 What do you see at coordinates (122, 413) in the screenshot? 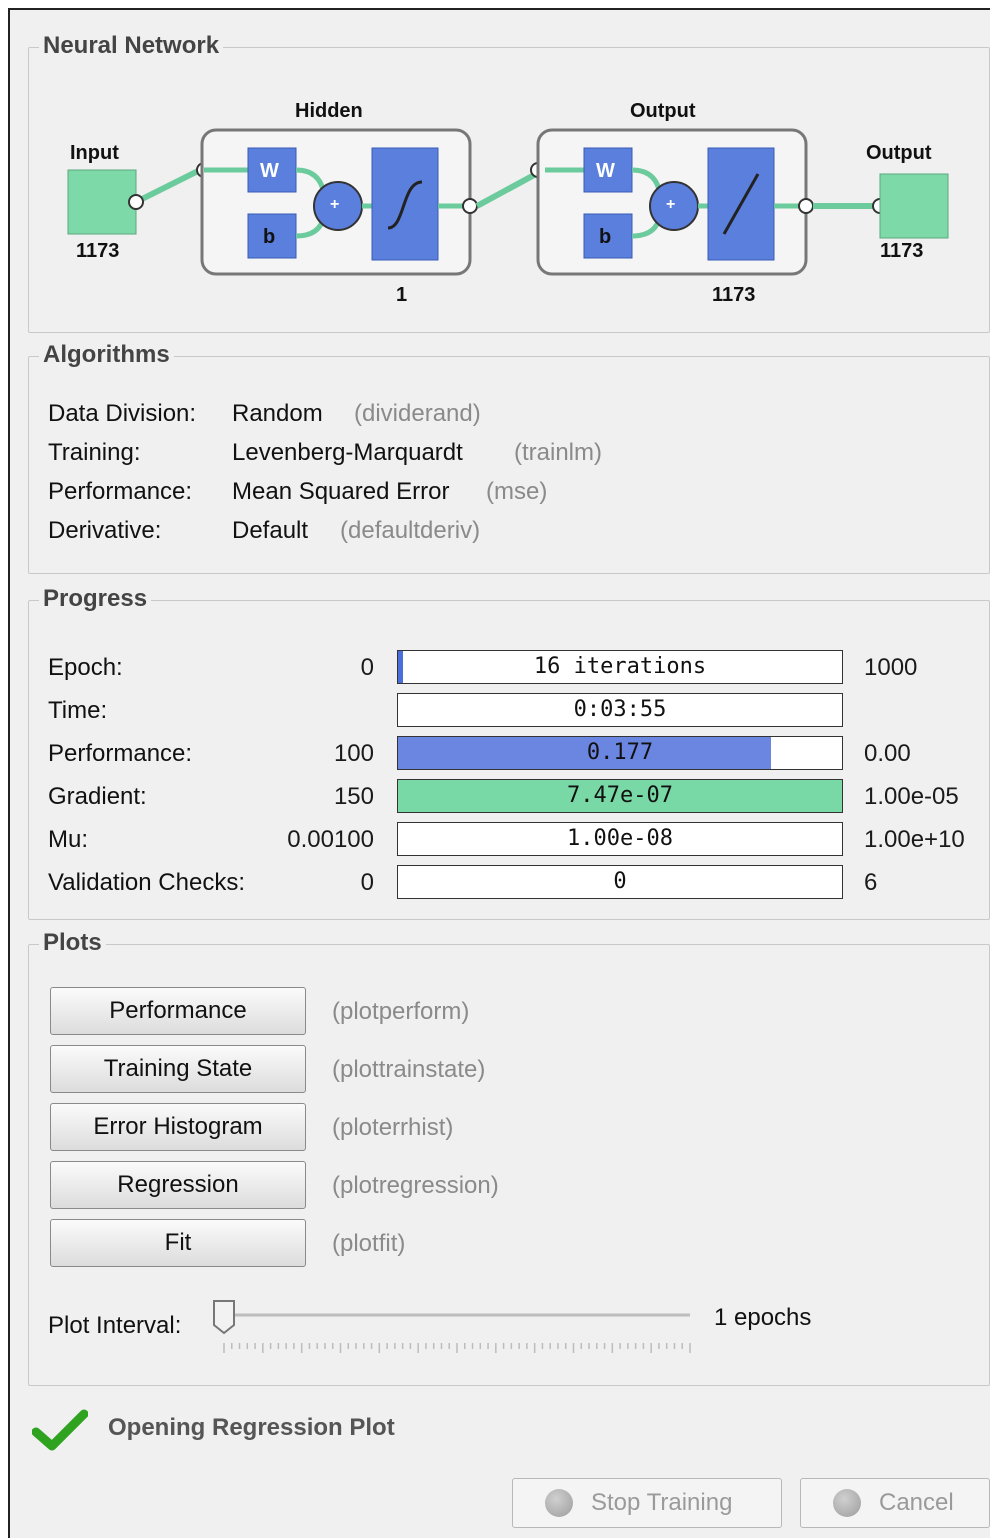
I see `data-division-label: Data Division:` at bounding box center [122, 413].